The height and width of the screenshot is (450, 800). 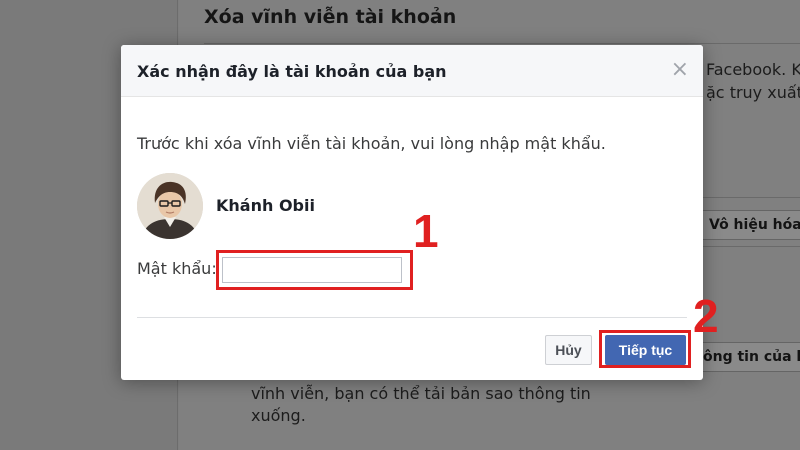 I want to click on dialog-title: Xác nhận đây là tài khoản của bạn, so click(x=292, y=71).